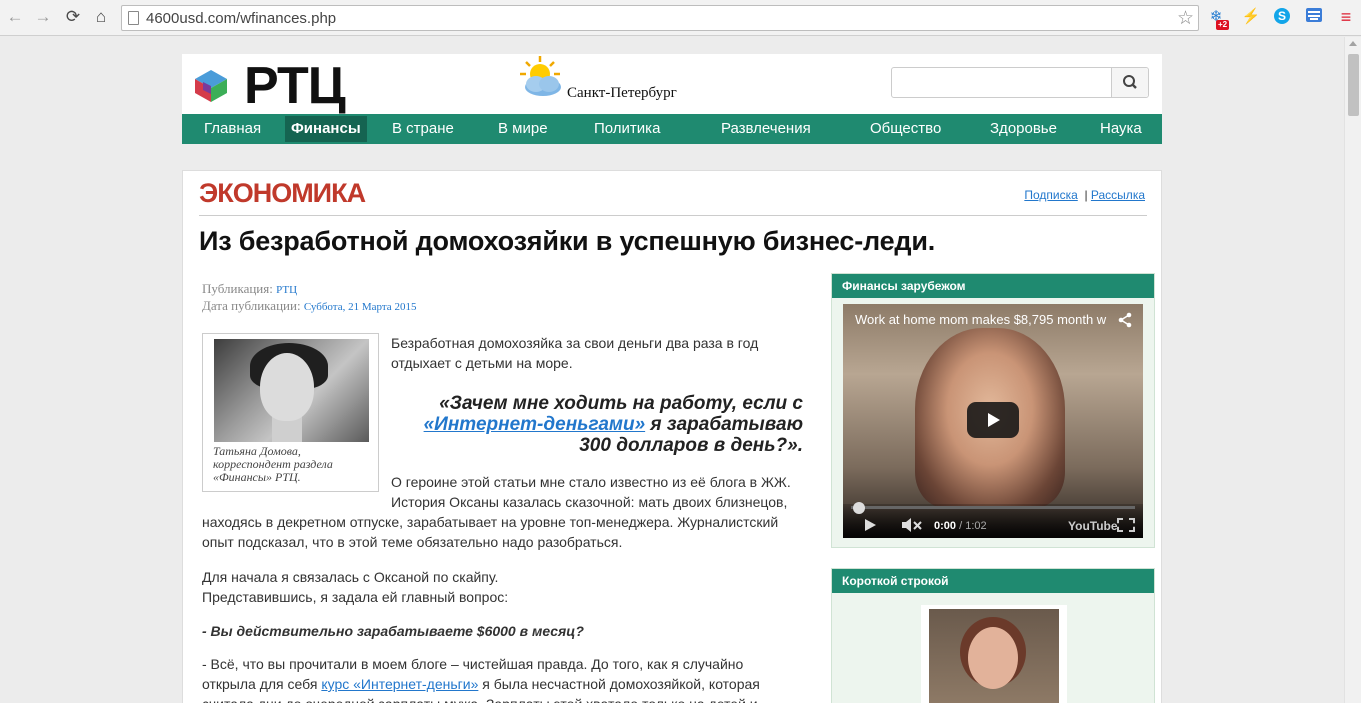  I want to click on keyboard-icon, so click(1314, 17).